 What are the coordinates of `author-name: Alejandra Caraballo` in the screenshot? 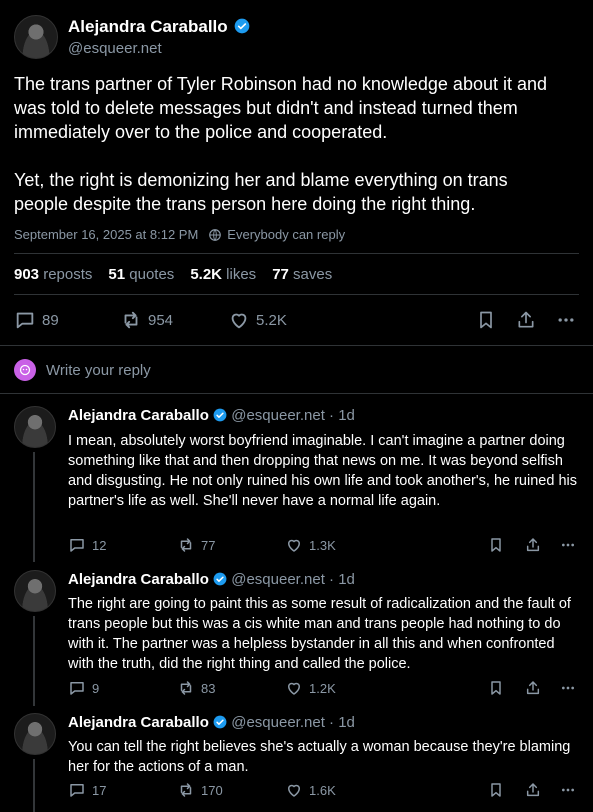 It's located at (148, 26).